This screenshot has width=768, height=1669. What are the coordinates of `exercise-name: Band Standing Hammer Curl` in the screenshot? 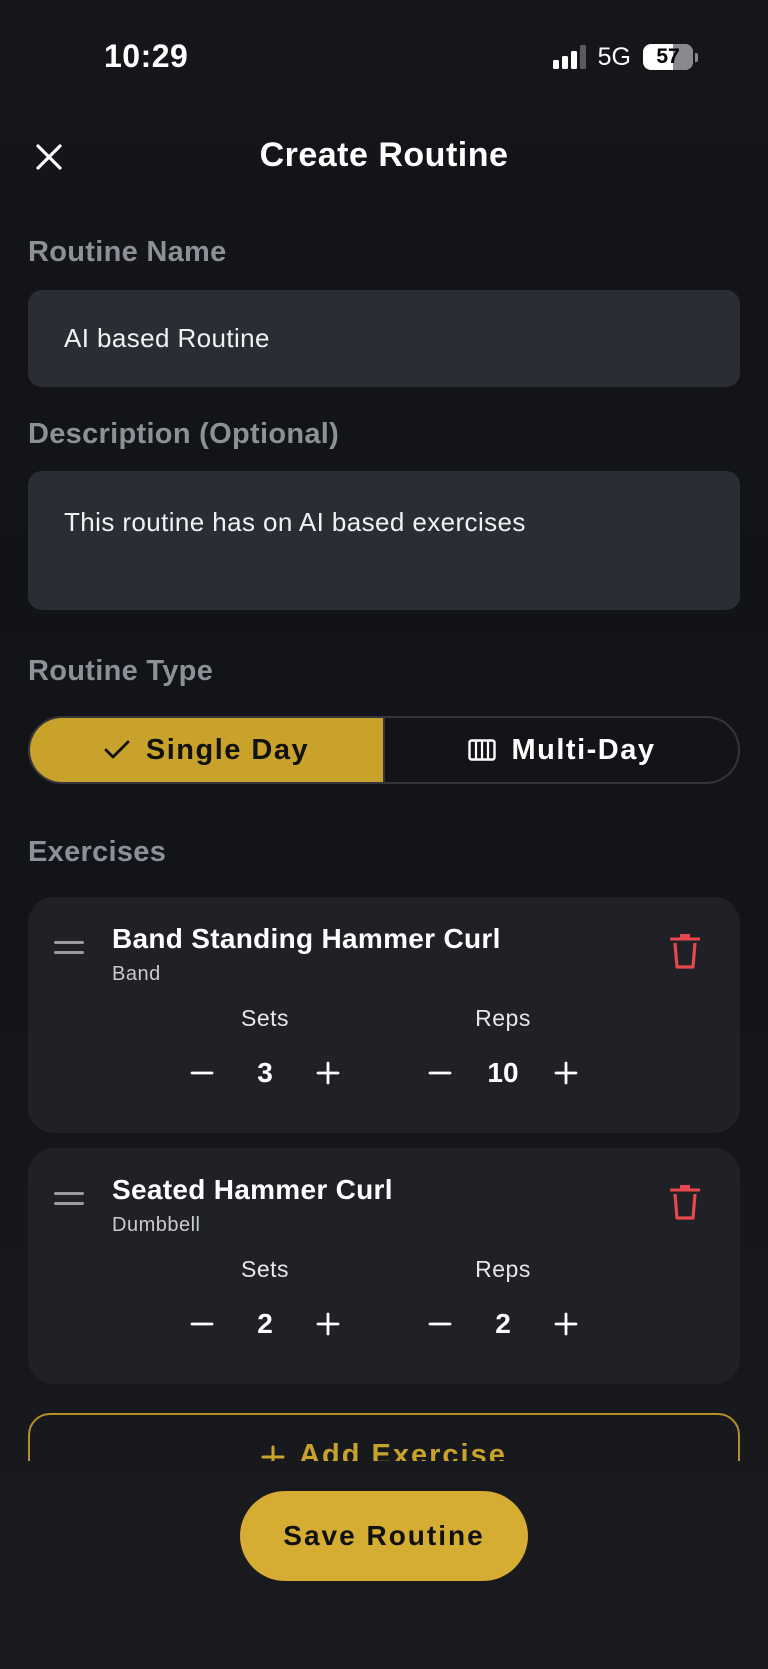 It's located at (306, 938).